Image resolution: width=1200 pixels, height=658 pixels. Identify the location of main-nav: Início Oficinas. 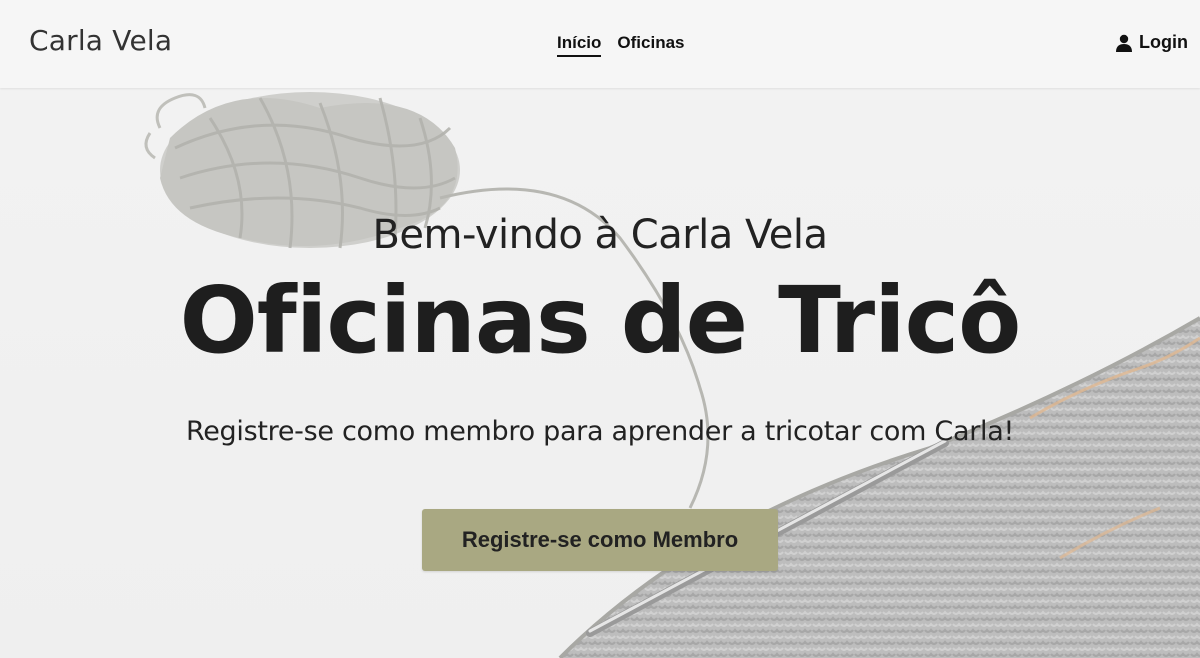
(621, 45).